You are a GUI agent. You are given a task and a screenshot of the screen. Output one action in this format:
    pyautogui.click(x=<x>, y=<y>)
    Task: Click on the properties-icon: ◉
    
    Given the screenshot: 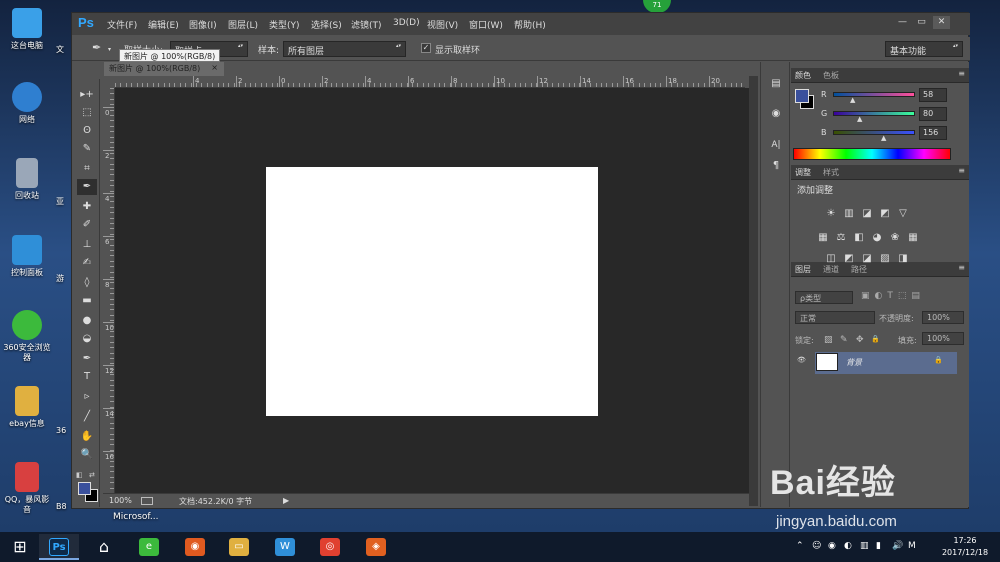 What is the action you would take?
    pyautogui.click(x=776, y=116)
    